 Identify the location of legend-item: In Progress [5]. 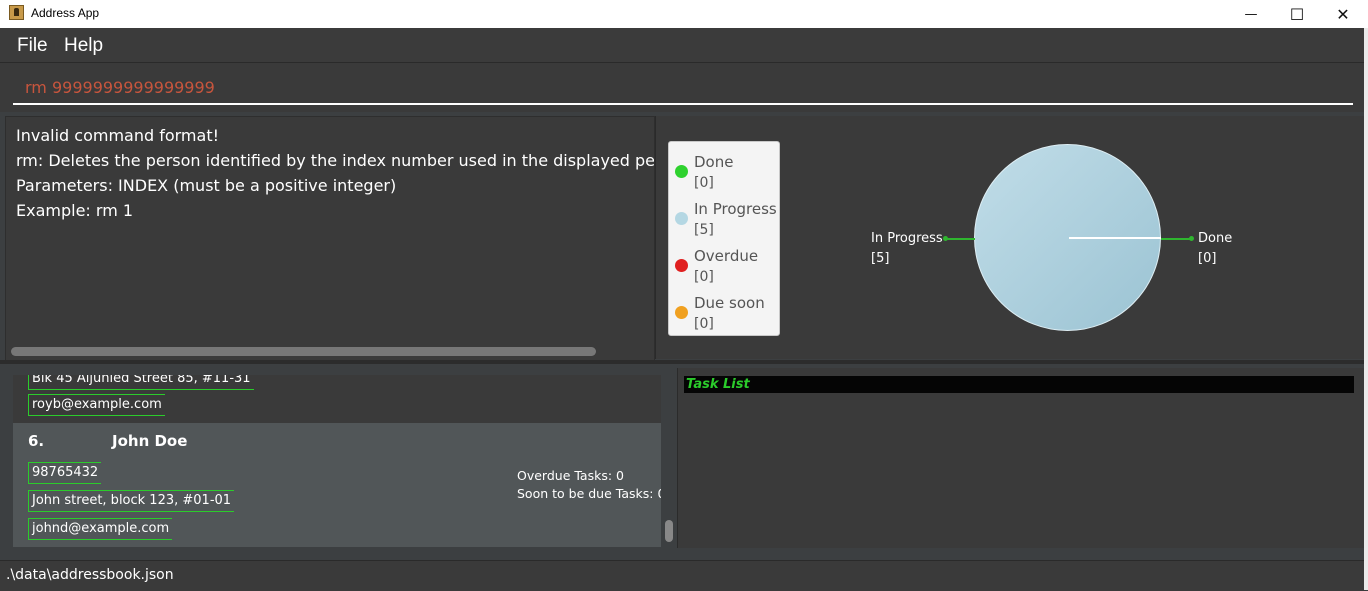
(727, 220).